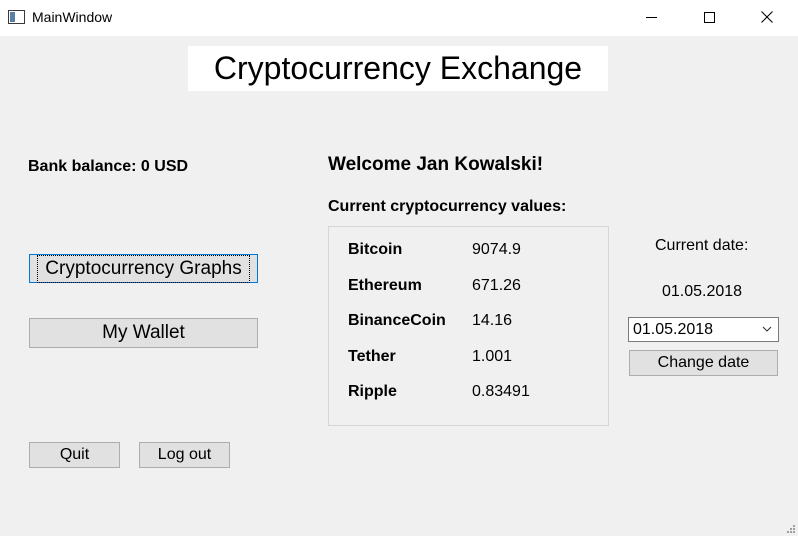  I want to click on quit-button: Quit, so click(74, 455).